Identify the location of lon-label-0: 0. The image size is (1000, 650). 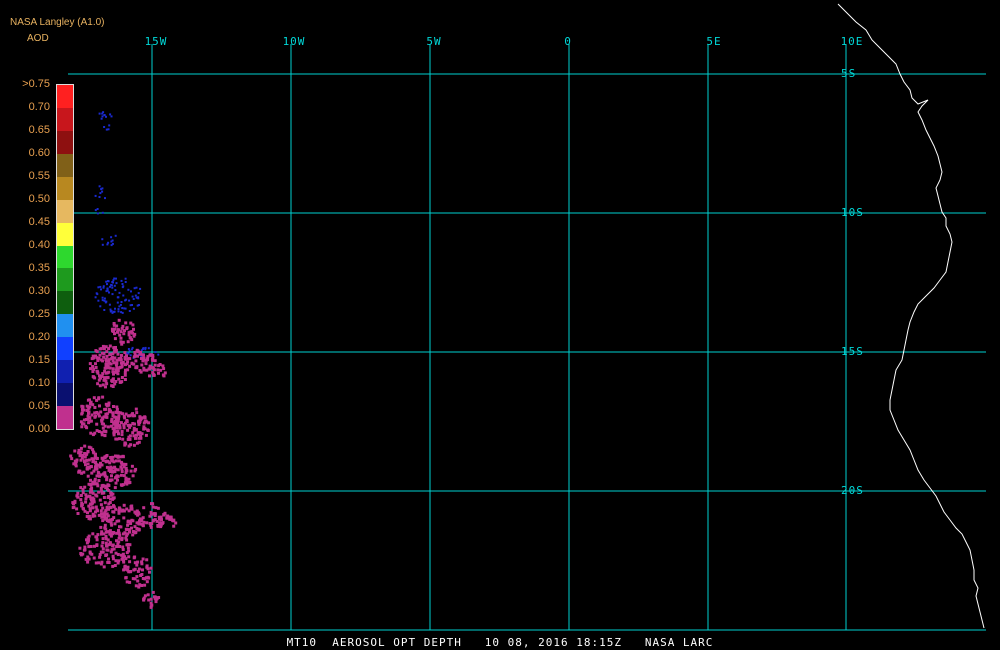
(568, 41).